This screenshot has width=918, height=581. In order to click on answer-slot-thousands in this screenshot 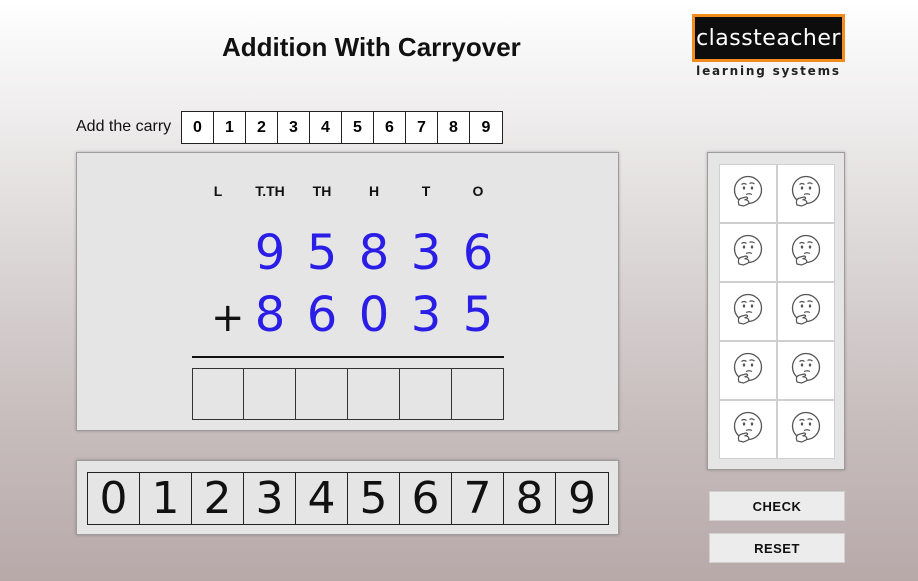, I will do `click(322, 394)`.